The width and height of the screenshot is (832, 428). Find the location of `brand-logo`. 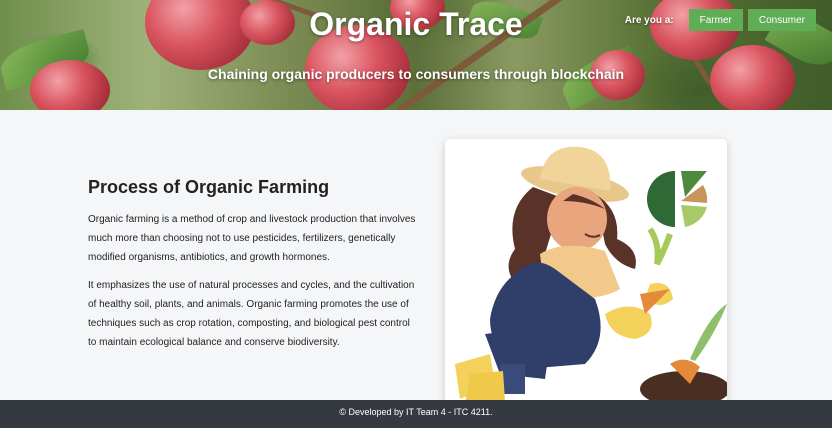

brand-logo is located at coordinates (677, 199).